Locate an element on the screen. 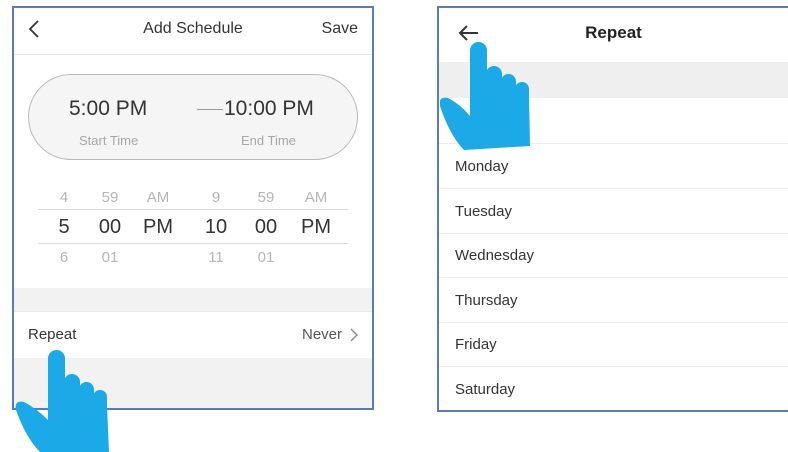 Image resolution: width=788 pixels, height=452 pixels. selection-line-bottom is located at coordinates (193, 243).